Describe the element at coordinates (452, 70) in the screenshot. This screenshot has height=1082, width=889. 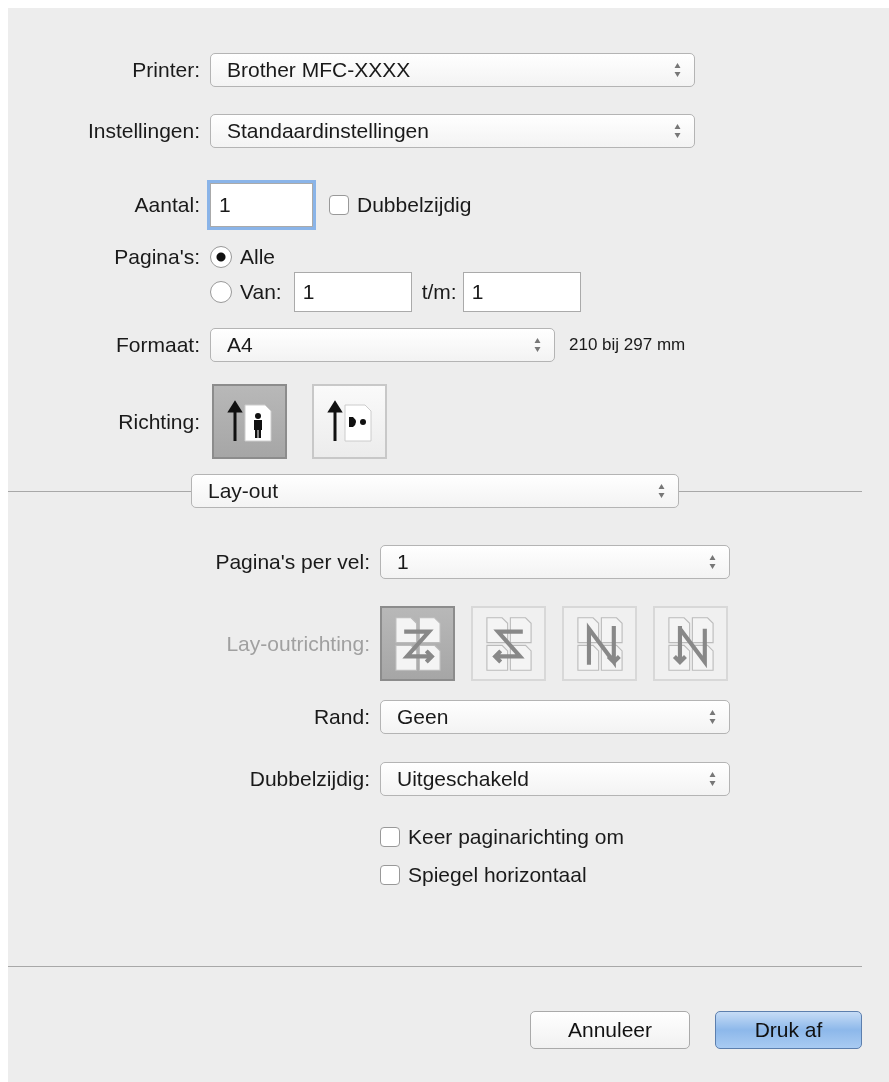
I see `printer-popup: Brother MFC-XXXX` at that location.